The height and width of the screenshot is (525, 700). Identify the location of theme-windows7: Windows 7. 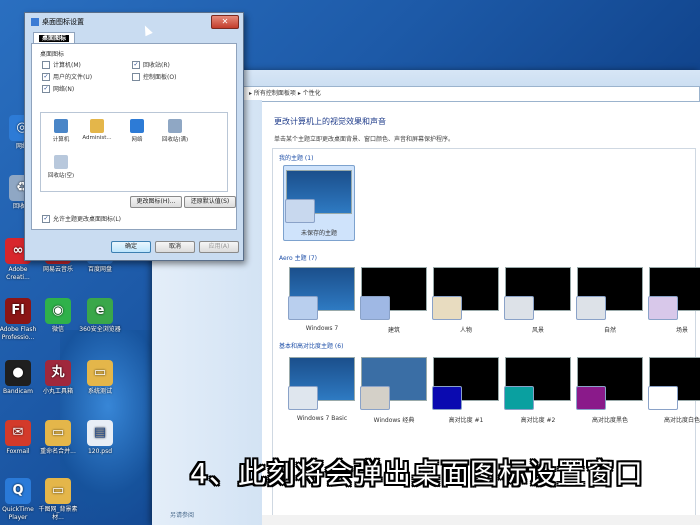
(322, 299).